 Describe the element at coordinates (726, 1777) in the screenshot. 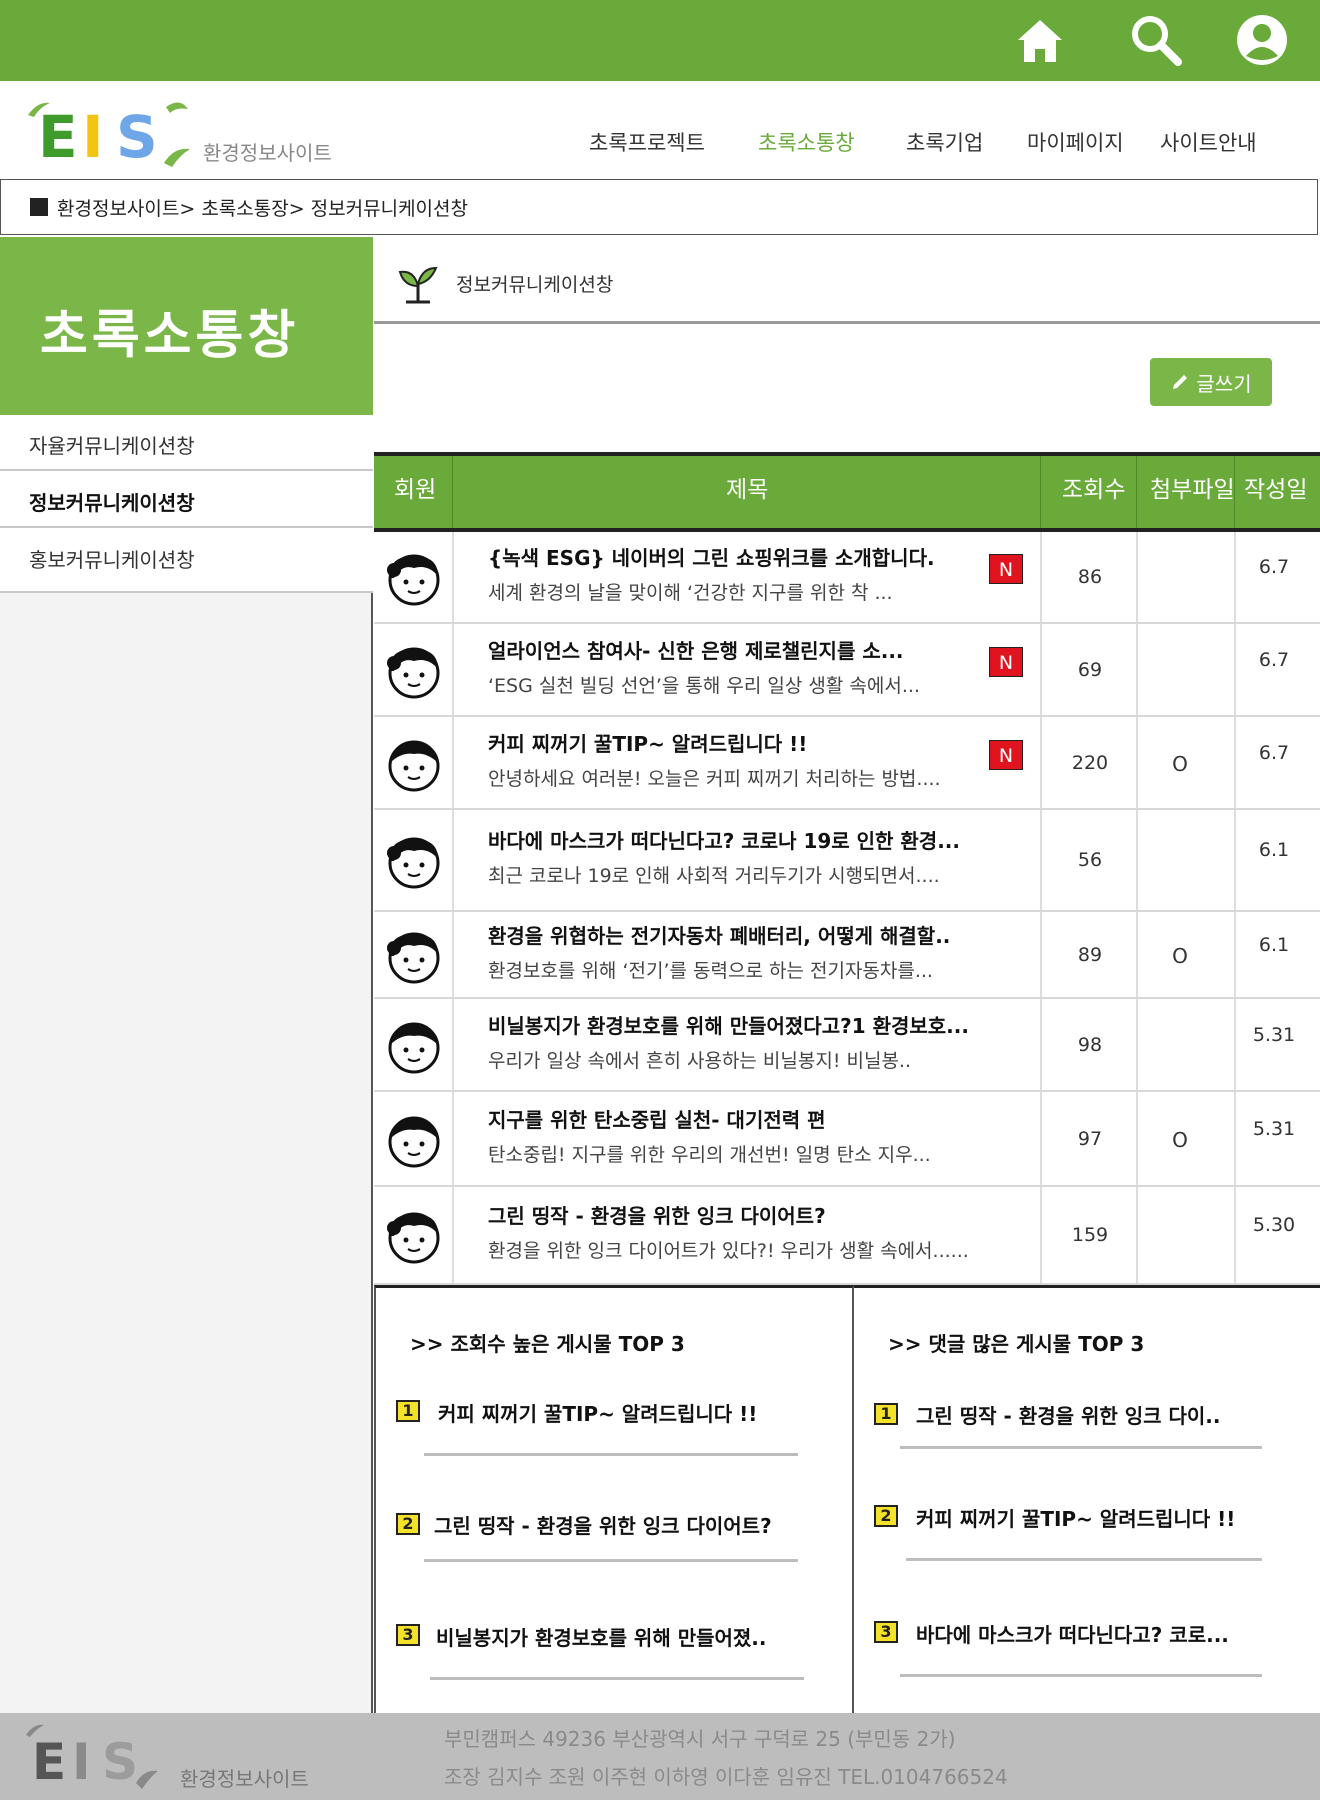

I see `footer-members: 조장 김지수 조원 이주현 이하영 이다훈 임유진 TEL.0104766524` at that location.